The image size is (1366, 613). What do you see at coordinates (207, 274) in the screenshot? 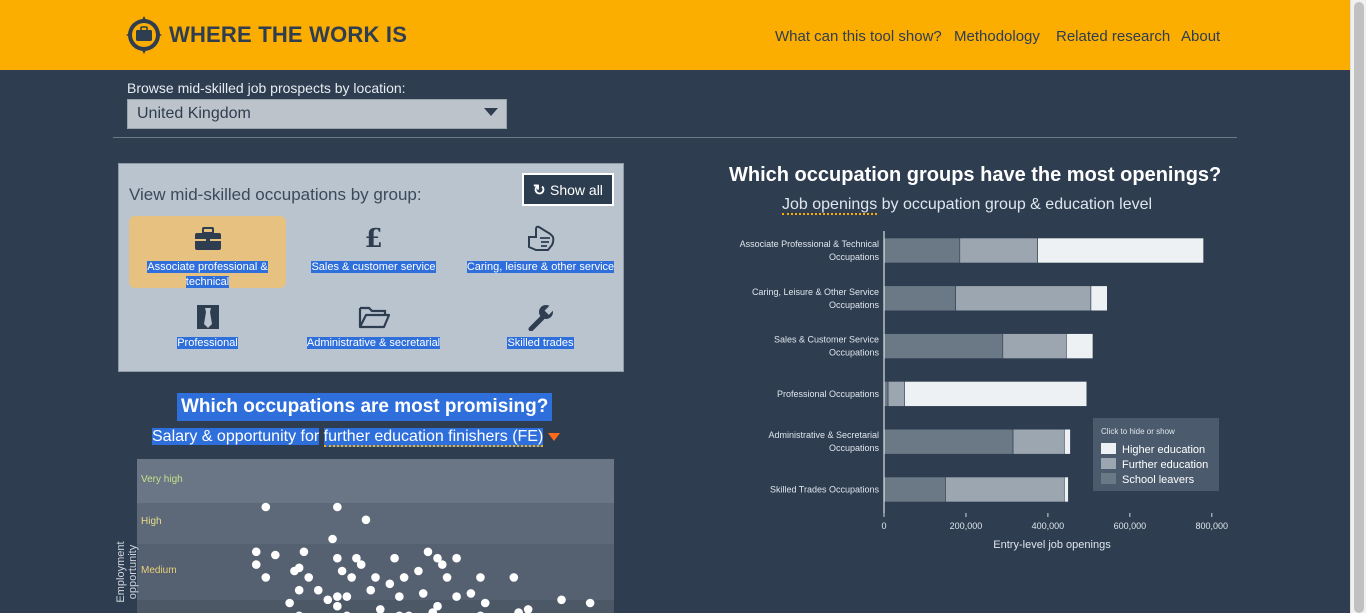
I see `group-label: Associate professional & technical` at bounding box center [207, 274].